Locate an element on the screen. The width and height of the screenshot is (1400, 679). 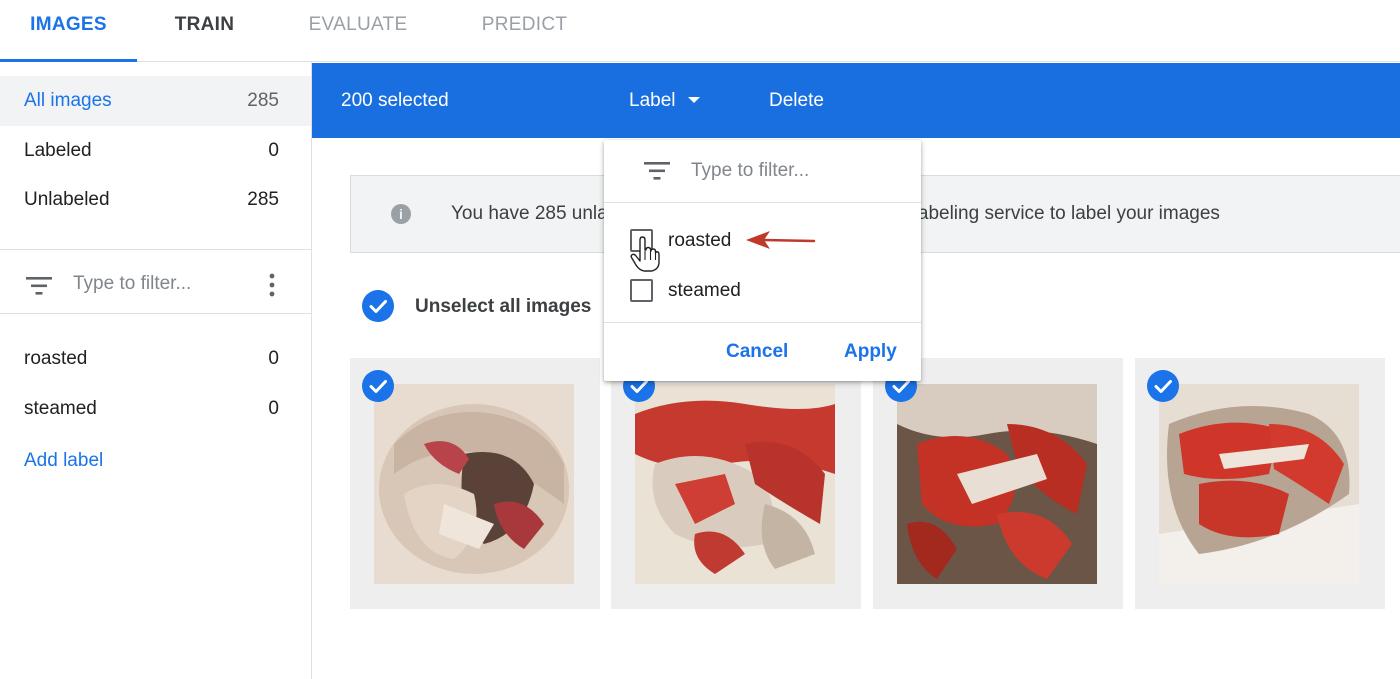
checkbox is located at coordinates (641, 290).